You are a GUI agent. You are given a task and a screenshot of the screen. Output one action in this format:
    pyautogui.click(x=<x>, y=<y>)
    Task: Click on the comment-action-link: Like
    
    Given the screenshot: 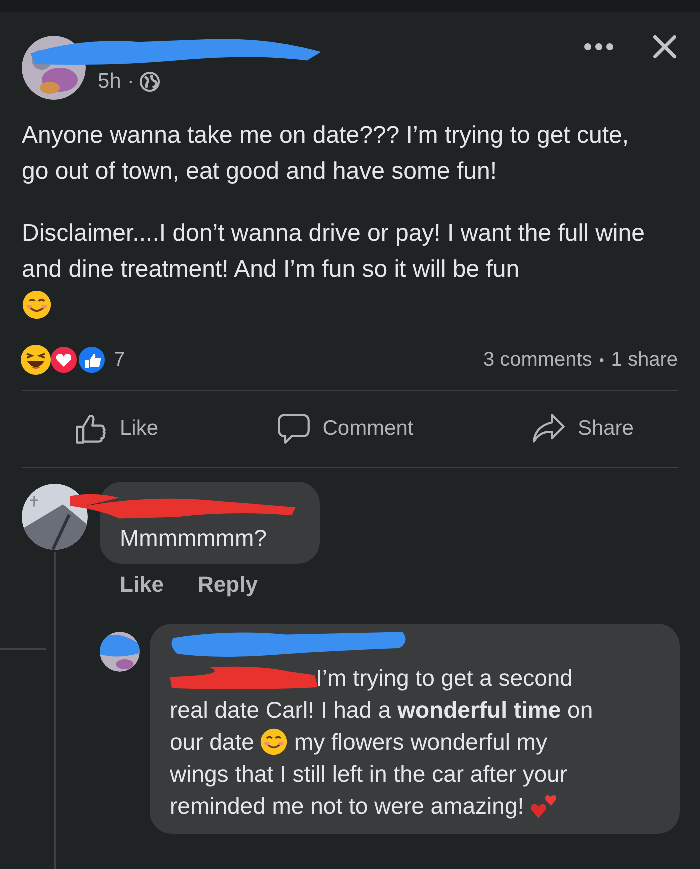 What is the action you would take?
    pyautogui.click(x=142, y=585)
    